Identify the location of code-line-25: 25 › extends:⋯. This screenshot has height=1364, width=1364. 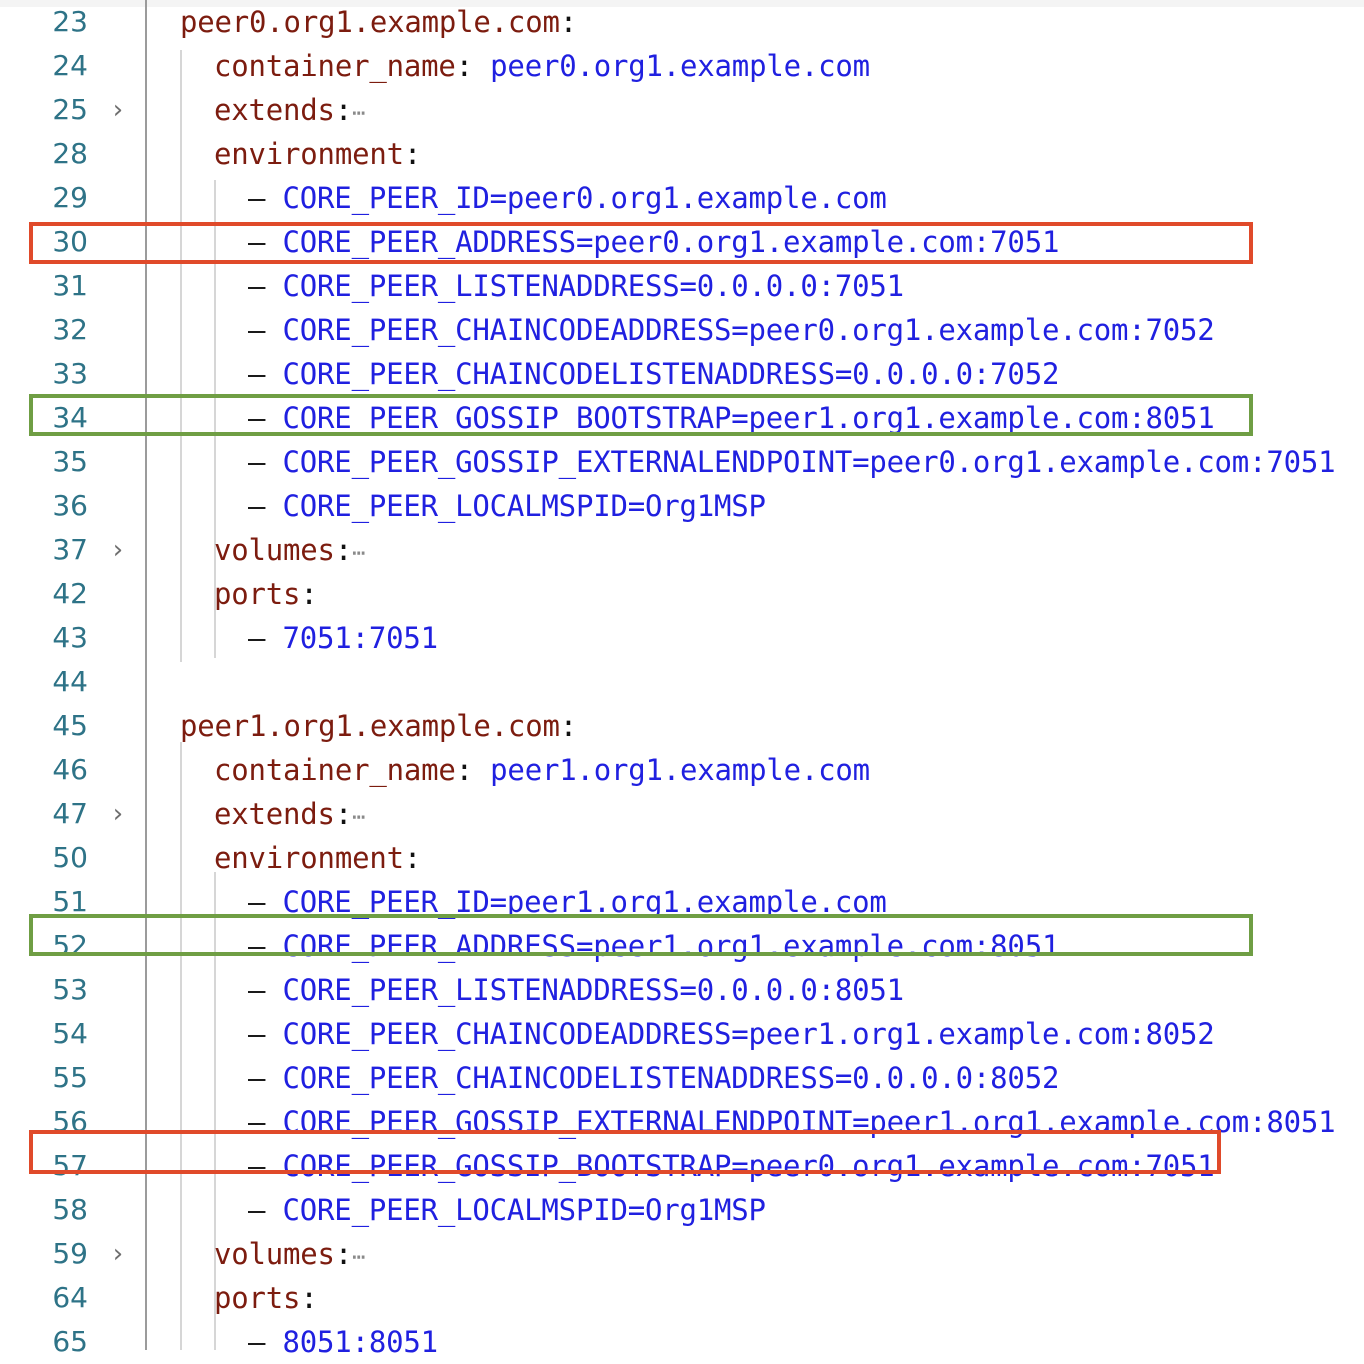
(682, 110).